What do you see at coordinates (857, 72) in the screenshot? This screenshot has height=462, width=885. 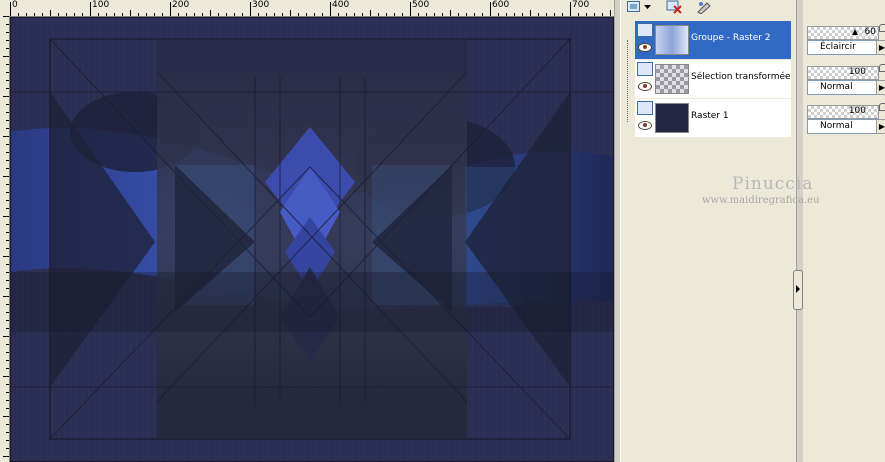 I see `opacity-value: 100` at bounding box center [857, 72].